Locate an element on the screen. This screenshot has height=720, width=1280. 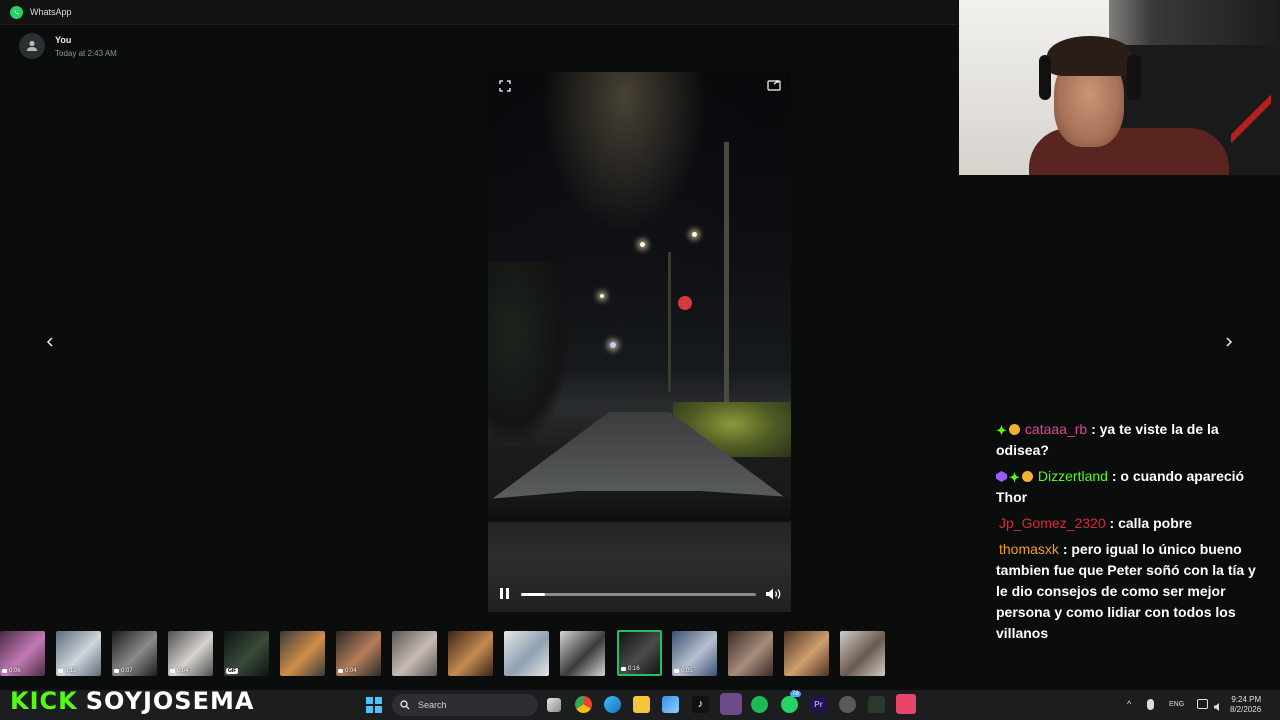
whatsapp-taskbar-icon is located at coordinates (789, 704).